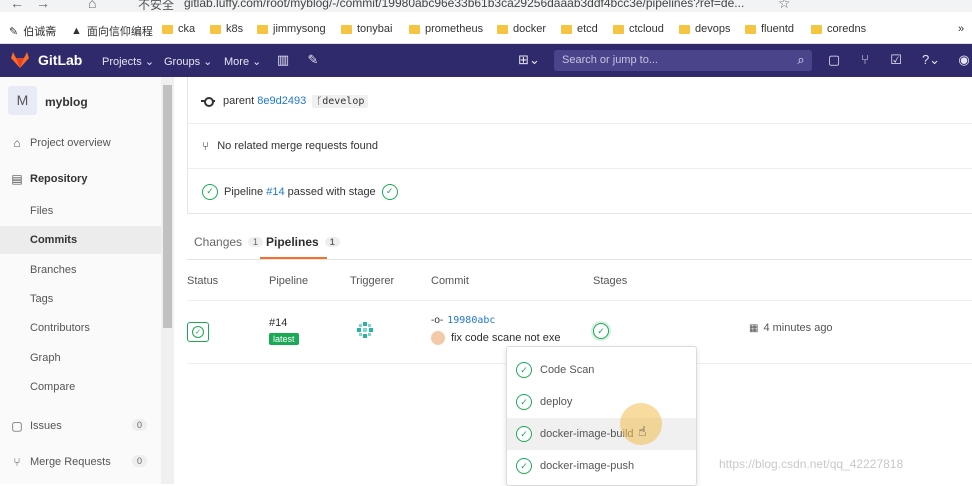 This screenshot has height=486, width=972. I want to click on activity-chart-icon: ▥, so click(283, 60).